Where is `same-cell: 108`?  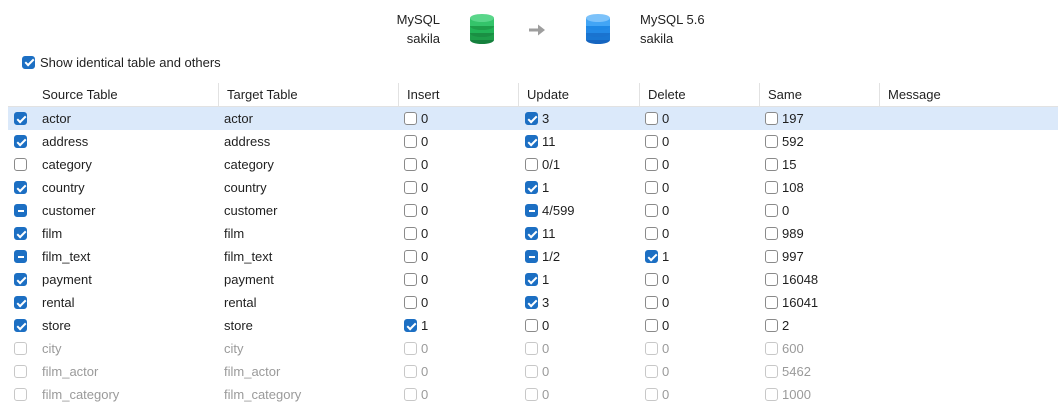
same-cell: 108 is located at coordinates (784, 187).